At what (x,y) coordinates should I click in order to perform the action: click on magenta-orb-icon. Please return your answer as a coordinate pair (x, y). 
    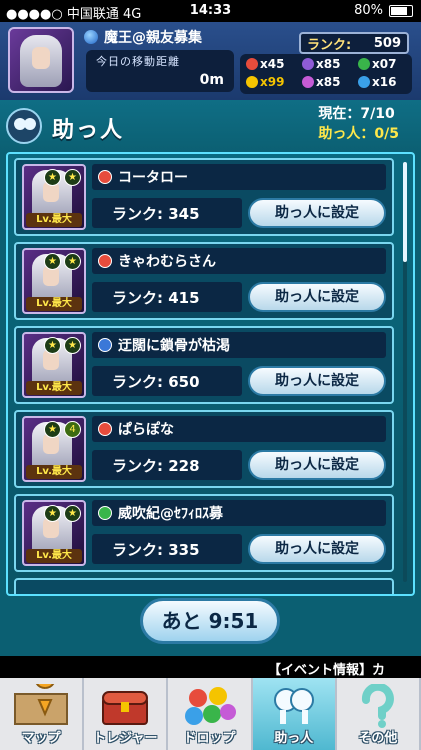
    Looking at the image, I should click on (308, 82).